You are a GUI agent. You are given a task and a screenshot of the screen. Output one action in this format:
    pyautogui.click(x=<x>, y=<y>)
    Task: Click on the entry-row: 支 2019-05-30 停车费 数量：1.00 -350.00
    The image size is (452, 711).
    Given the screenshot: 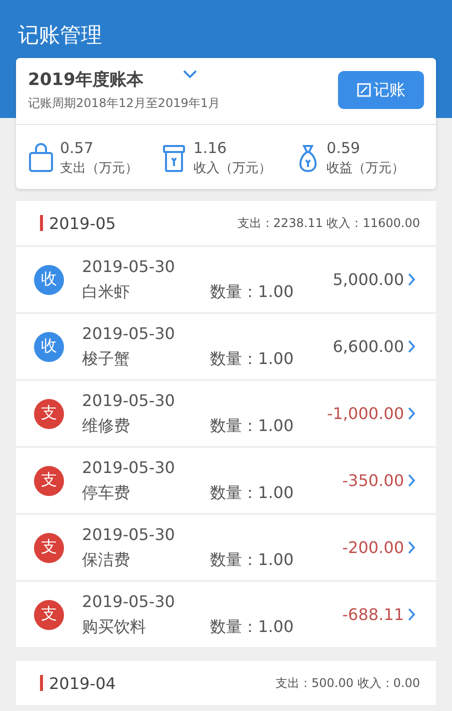 What is the action you would take?
    pyautogui.click(x=226, y=481)
    